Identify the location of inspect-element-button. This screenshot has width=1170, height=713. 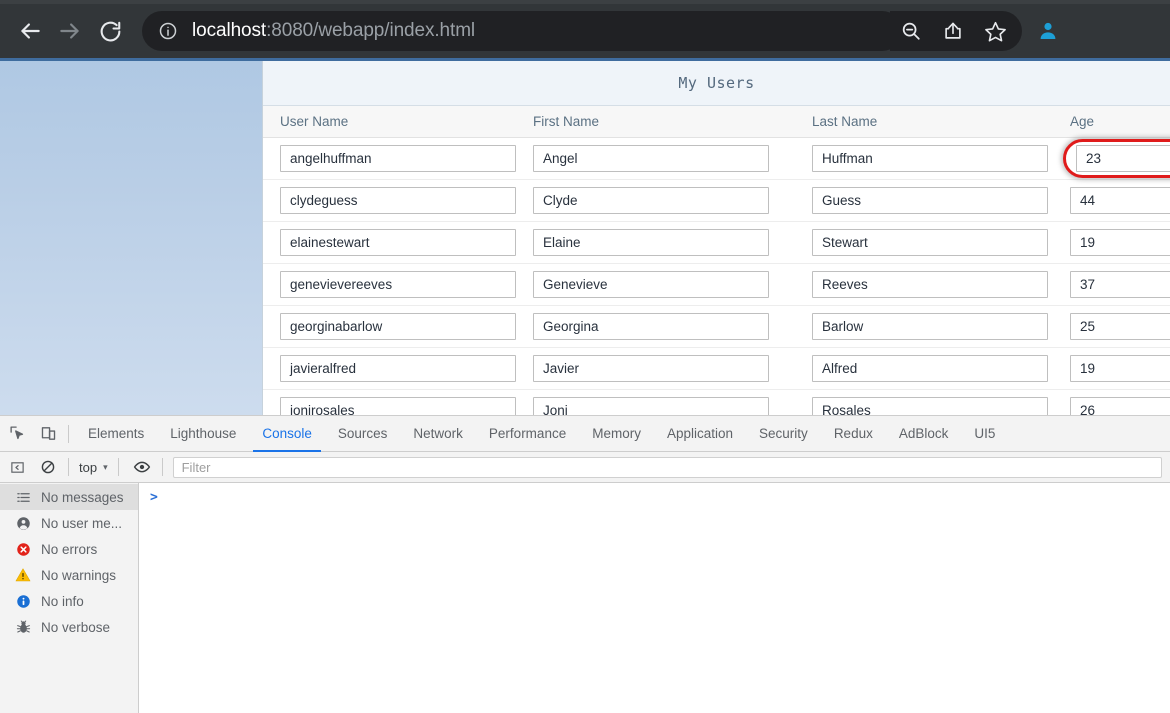
(17, 434).